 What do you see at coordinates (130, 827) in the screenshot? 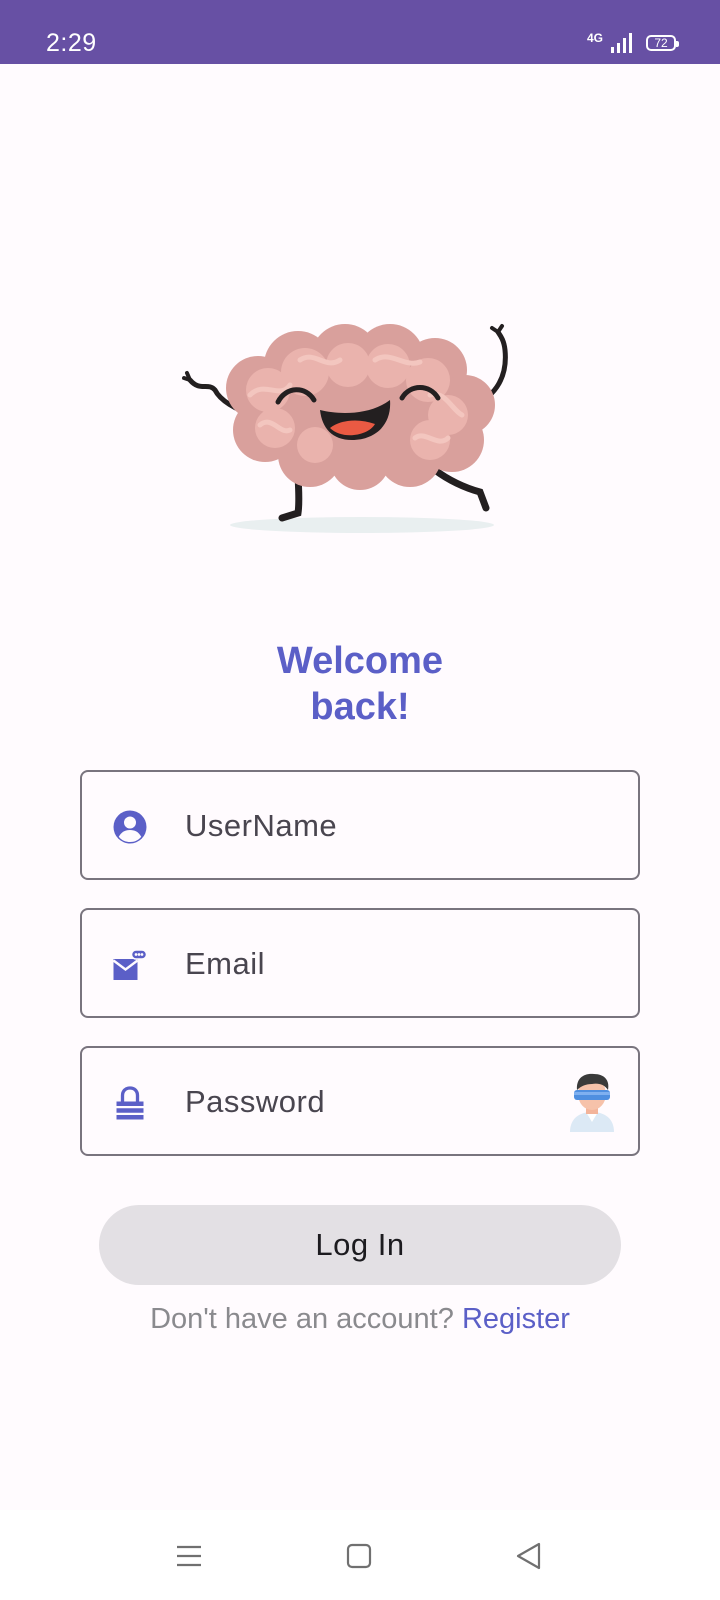
I see `account-circle-icon` at bounding box center [130, 827].